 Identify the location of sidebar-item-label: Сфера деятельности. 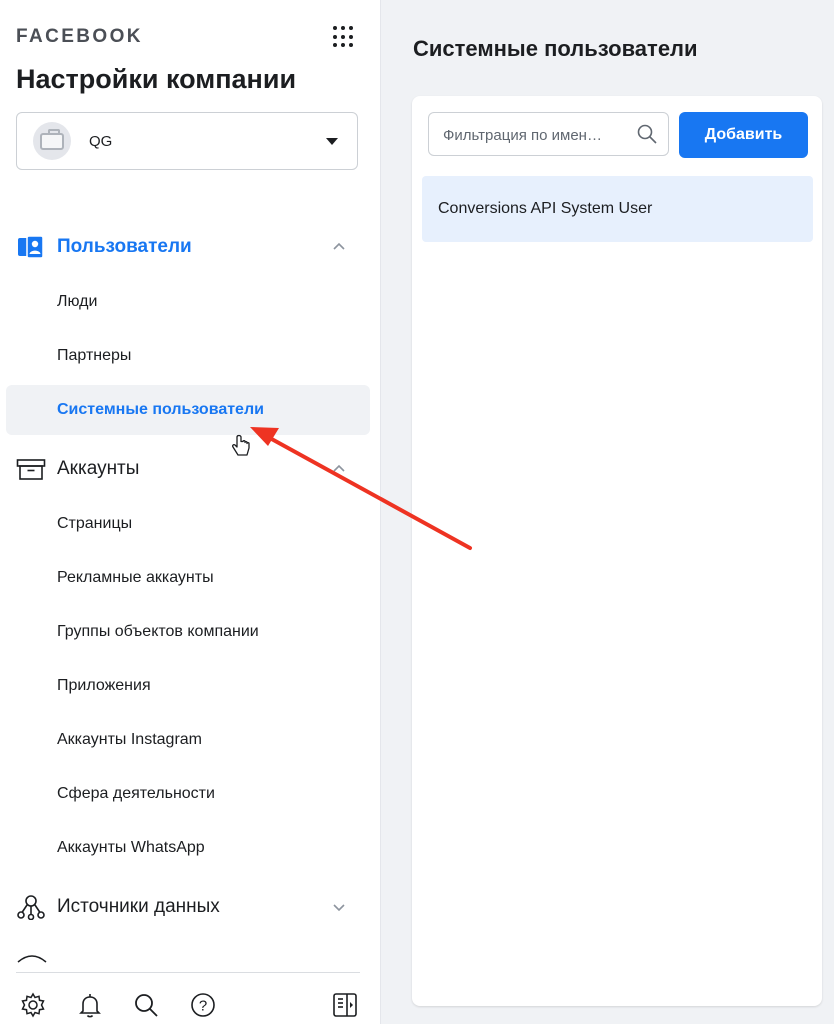
(136, 793).